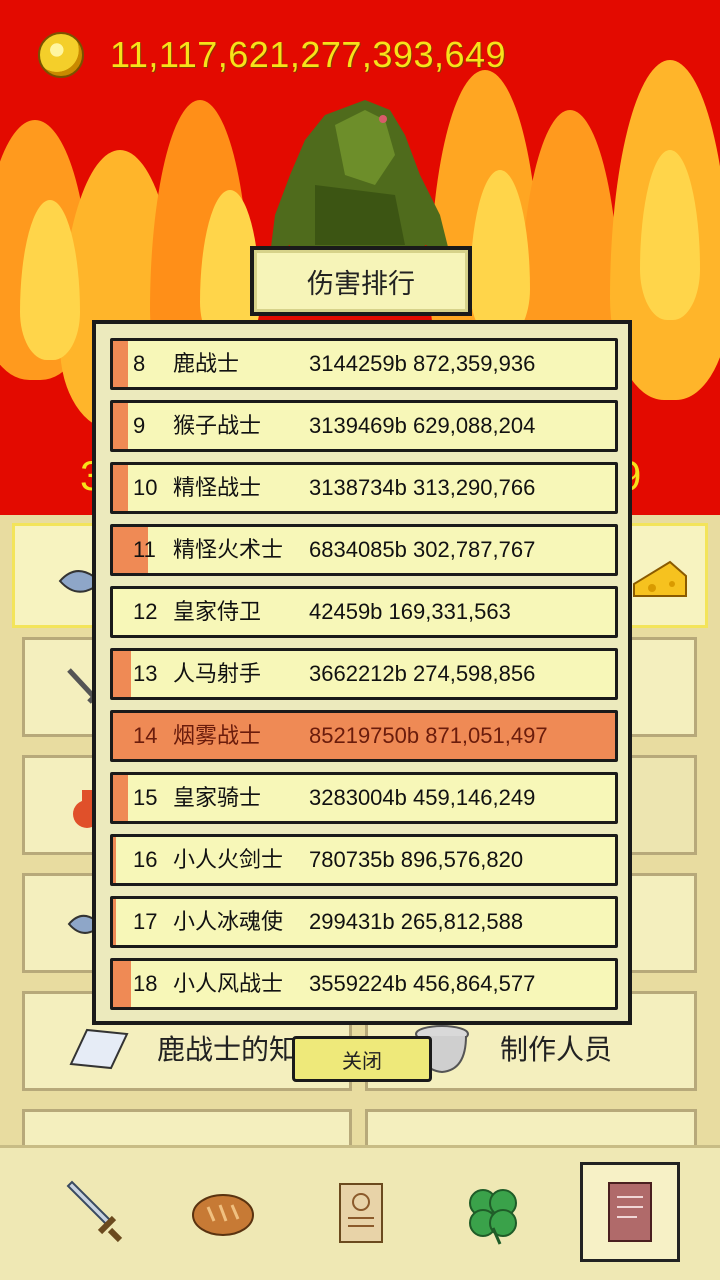 Image resolution: width=720 pixels, height=1280 pixels. Describe the element at coordinates (217, 673) in the screenshot. I see `ranking-name: 人马射手` at that location.